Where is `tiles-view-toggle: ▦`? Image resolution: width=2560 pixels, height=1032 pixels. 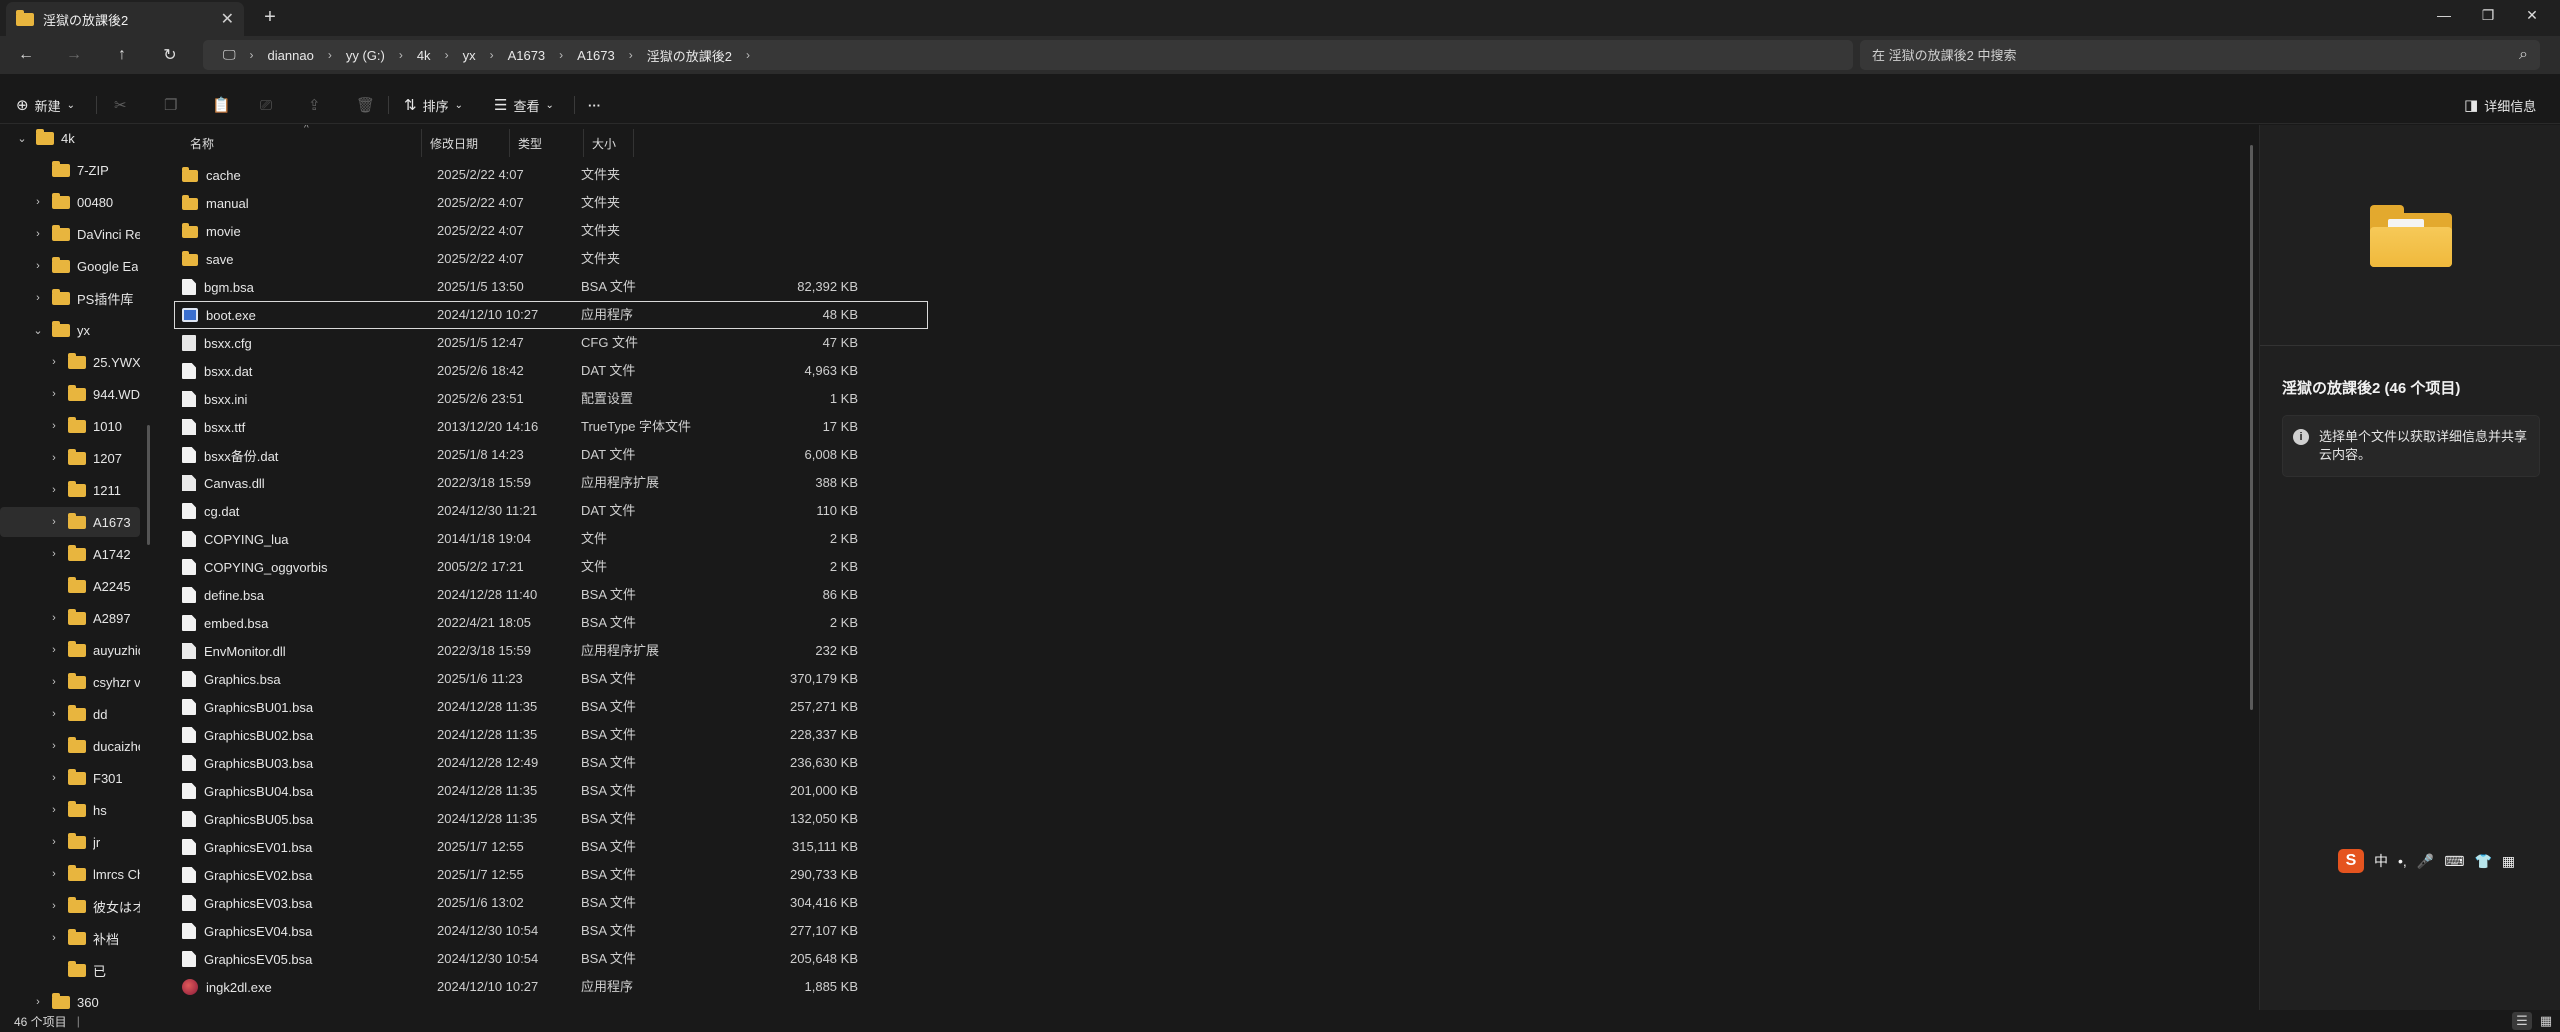 tiles-view-toggle: ▦ is located at coordinates (2546, 1021).